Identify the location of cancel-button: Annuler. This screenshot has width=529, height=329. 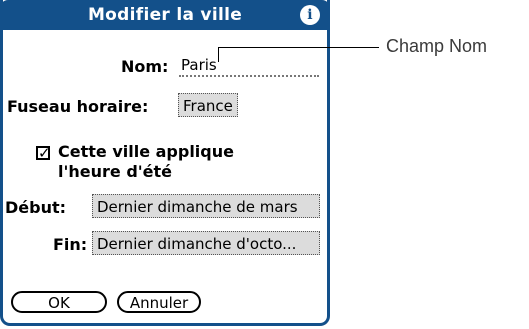
(159, 302).